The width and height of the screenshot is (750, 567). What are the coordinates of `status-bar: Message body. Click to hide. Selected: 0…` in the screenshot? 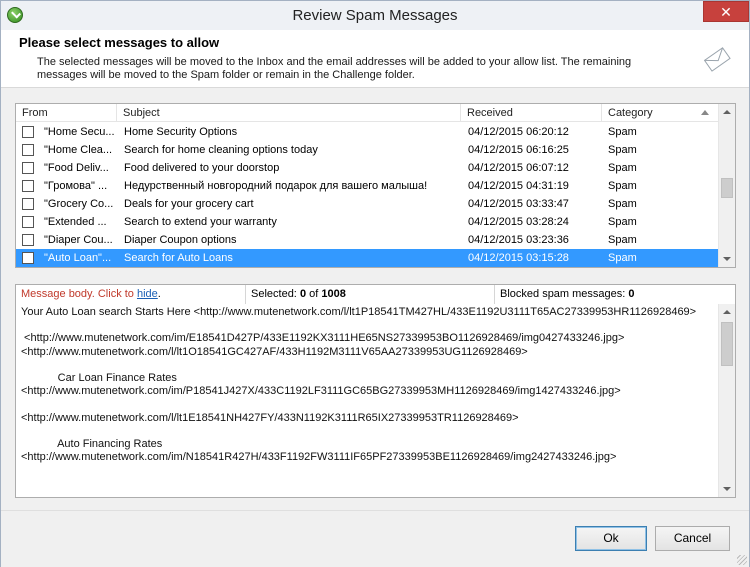 It's located at (375, 294).